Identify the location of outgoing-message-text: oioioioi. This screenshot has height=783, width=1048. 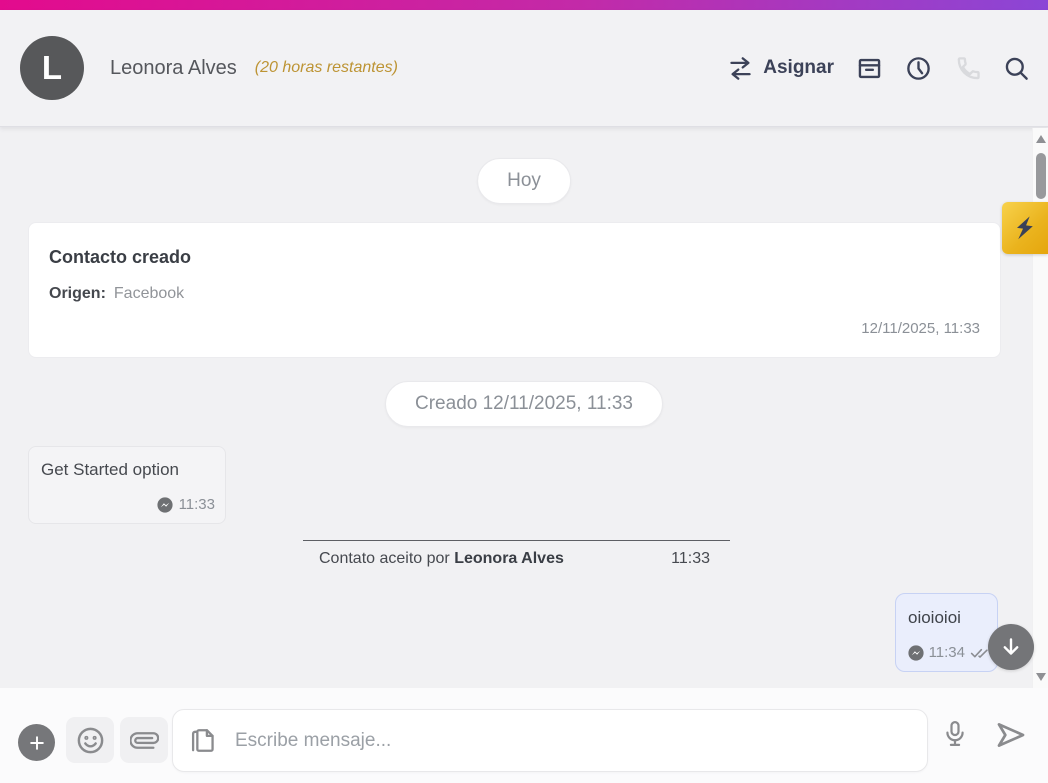
(934, 617).